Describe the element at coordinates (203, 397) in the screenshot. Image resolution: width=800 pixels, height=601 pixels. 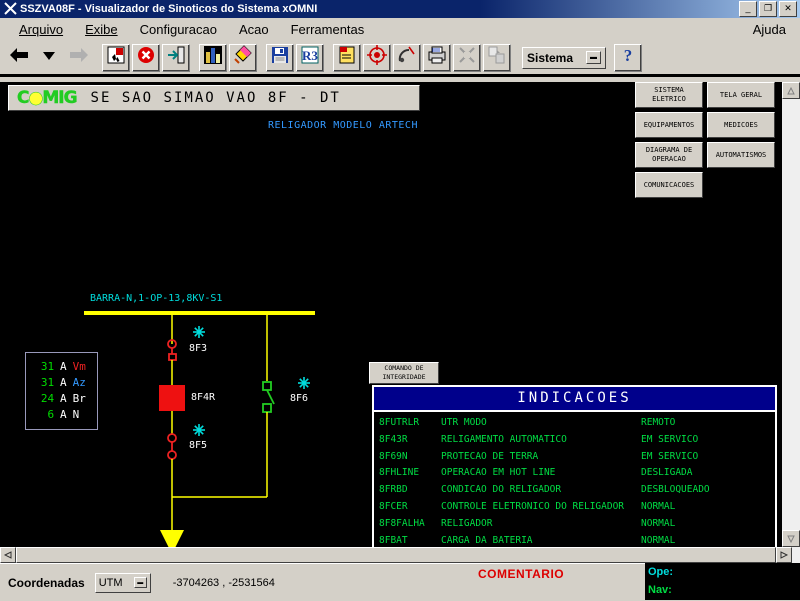
I see `device-label-8f4r: 8F4R` at that location.